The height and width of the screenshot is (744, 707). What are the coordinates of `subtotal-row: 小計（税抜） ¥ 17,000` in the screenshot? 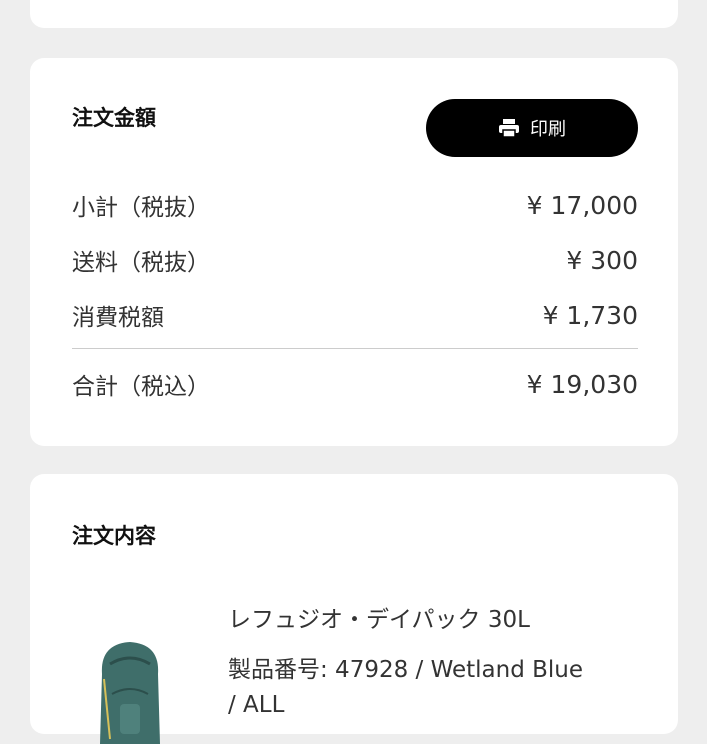 It's located at (355, 205).